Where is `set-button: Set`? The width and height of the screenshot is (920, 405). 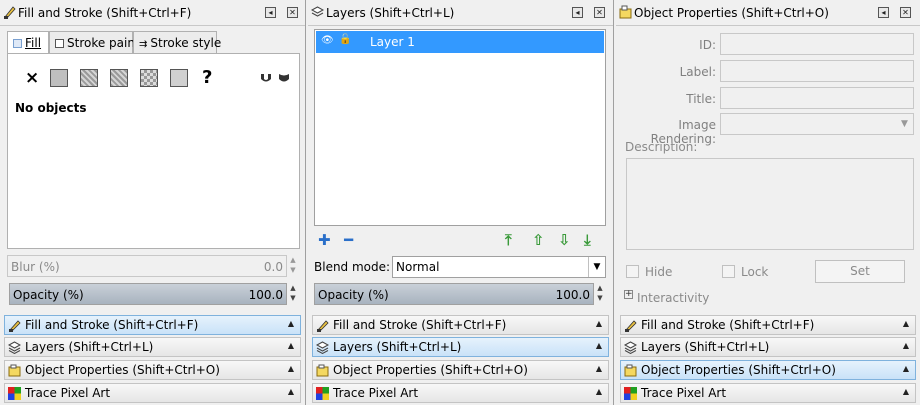 set-button: Set is located at coordinates (860, 271).